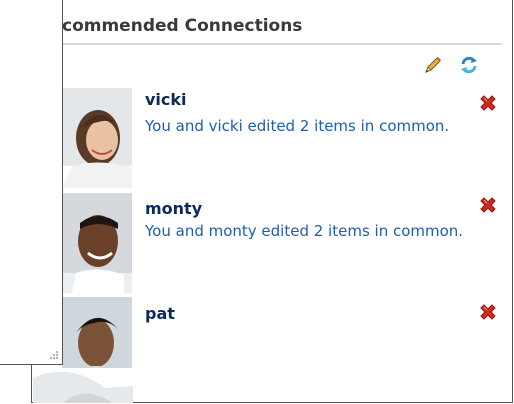 The height and width of the screenshot is (404, 514). Describe the element at coordinates (433, 65) in the screenshot. I see `pencil-icon` at that location.